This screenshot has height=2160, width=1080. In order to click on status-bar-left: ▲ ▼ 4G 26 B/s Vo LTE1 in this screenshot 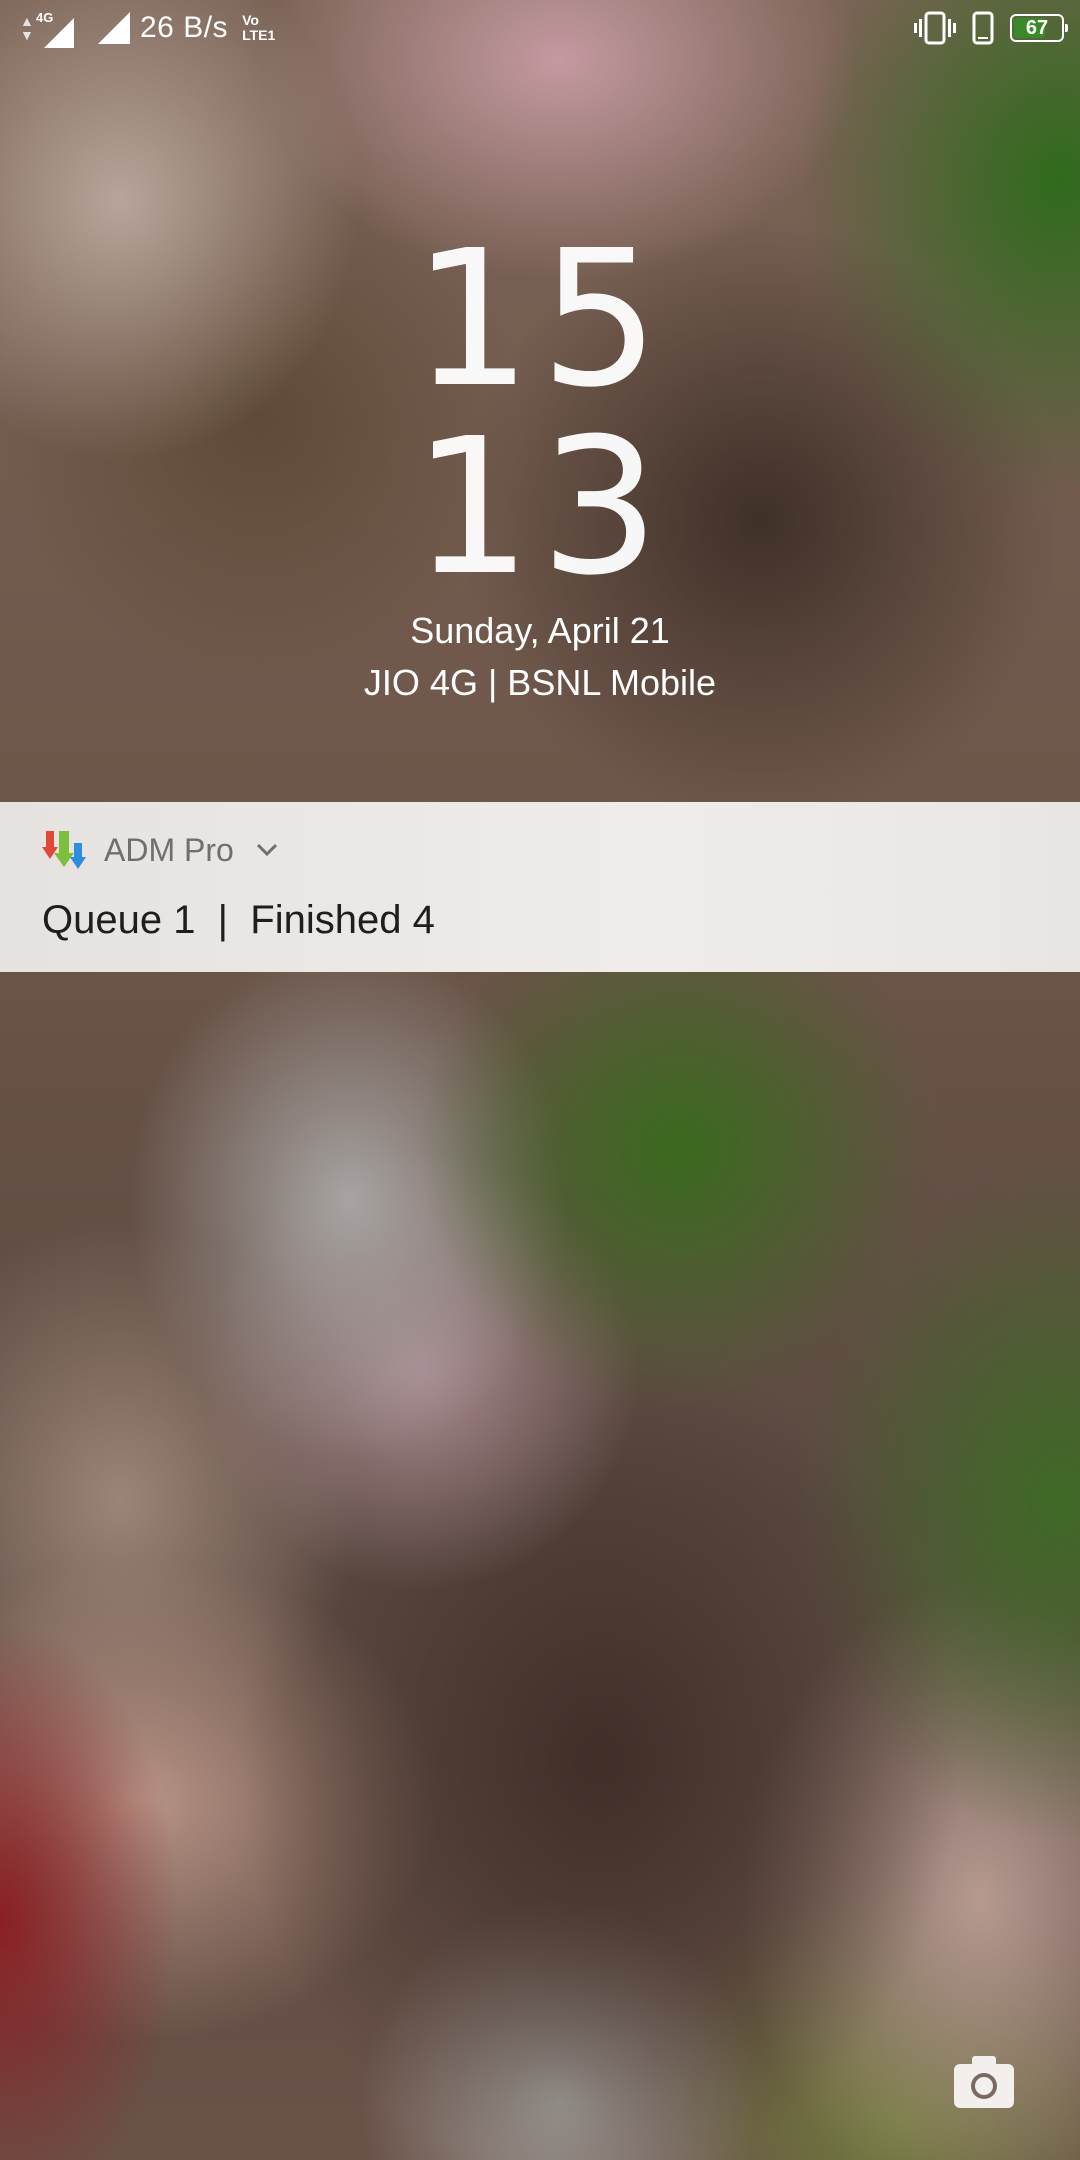, I will do `click(147, 28)`.